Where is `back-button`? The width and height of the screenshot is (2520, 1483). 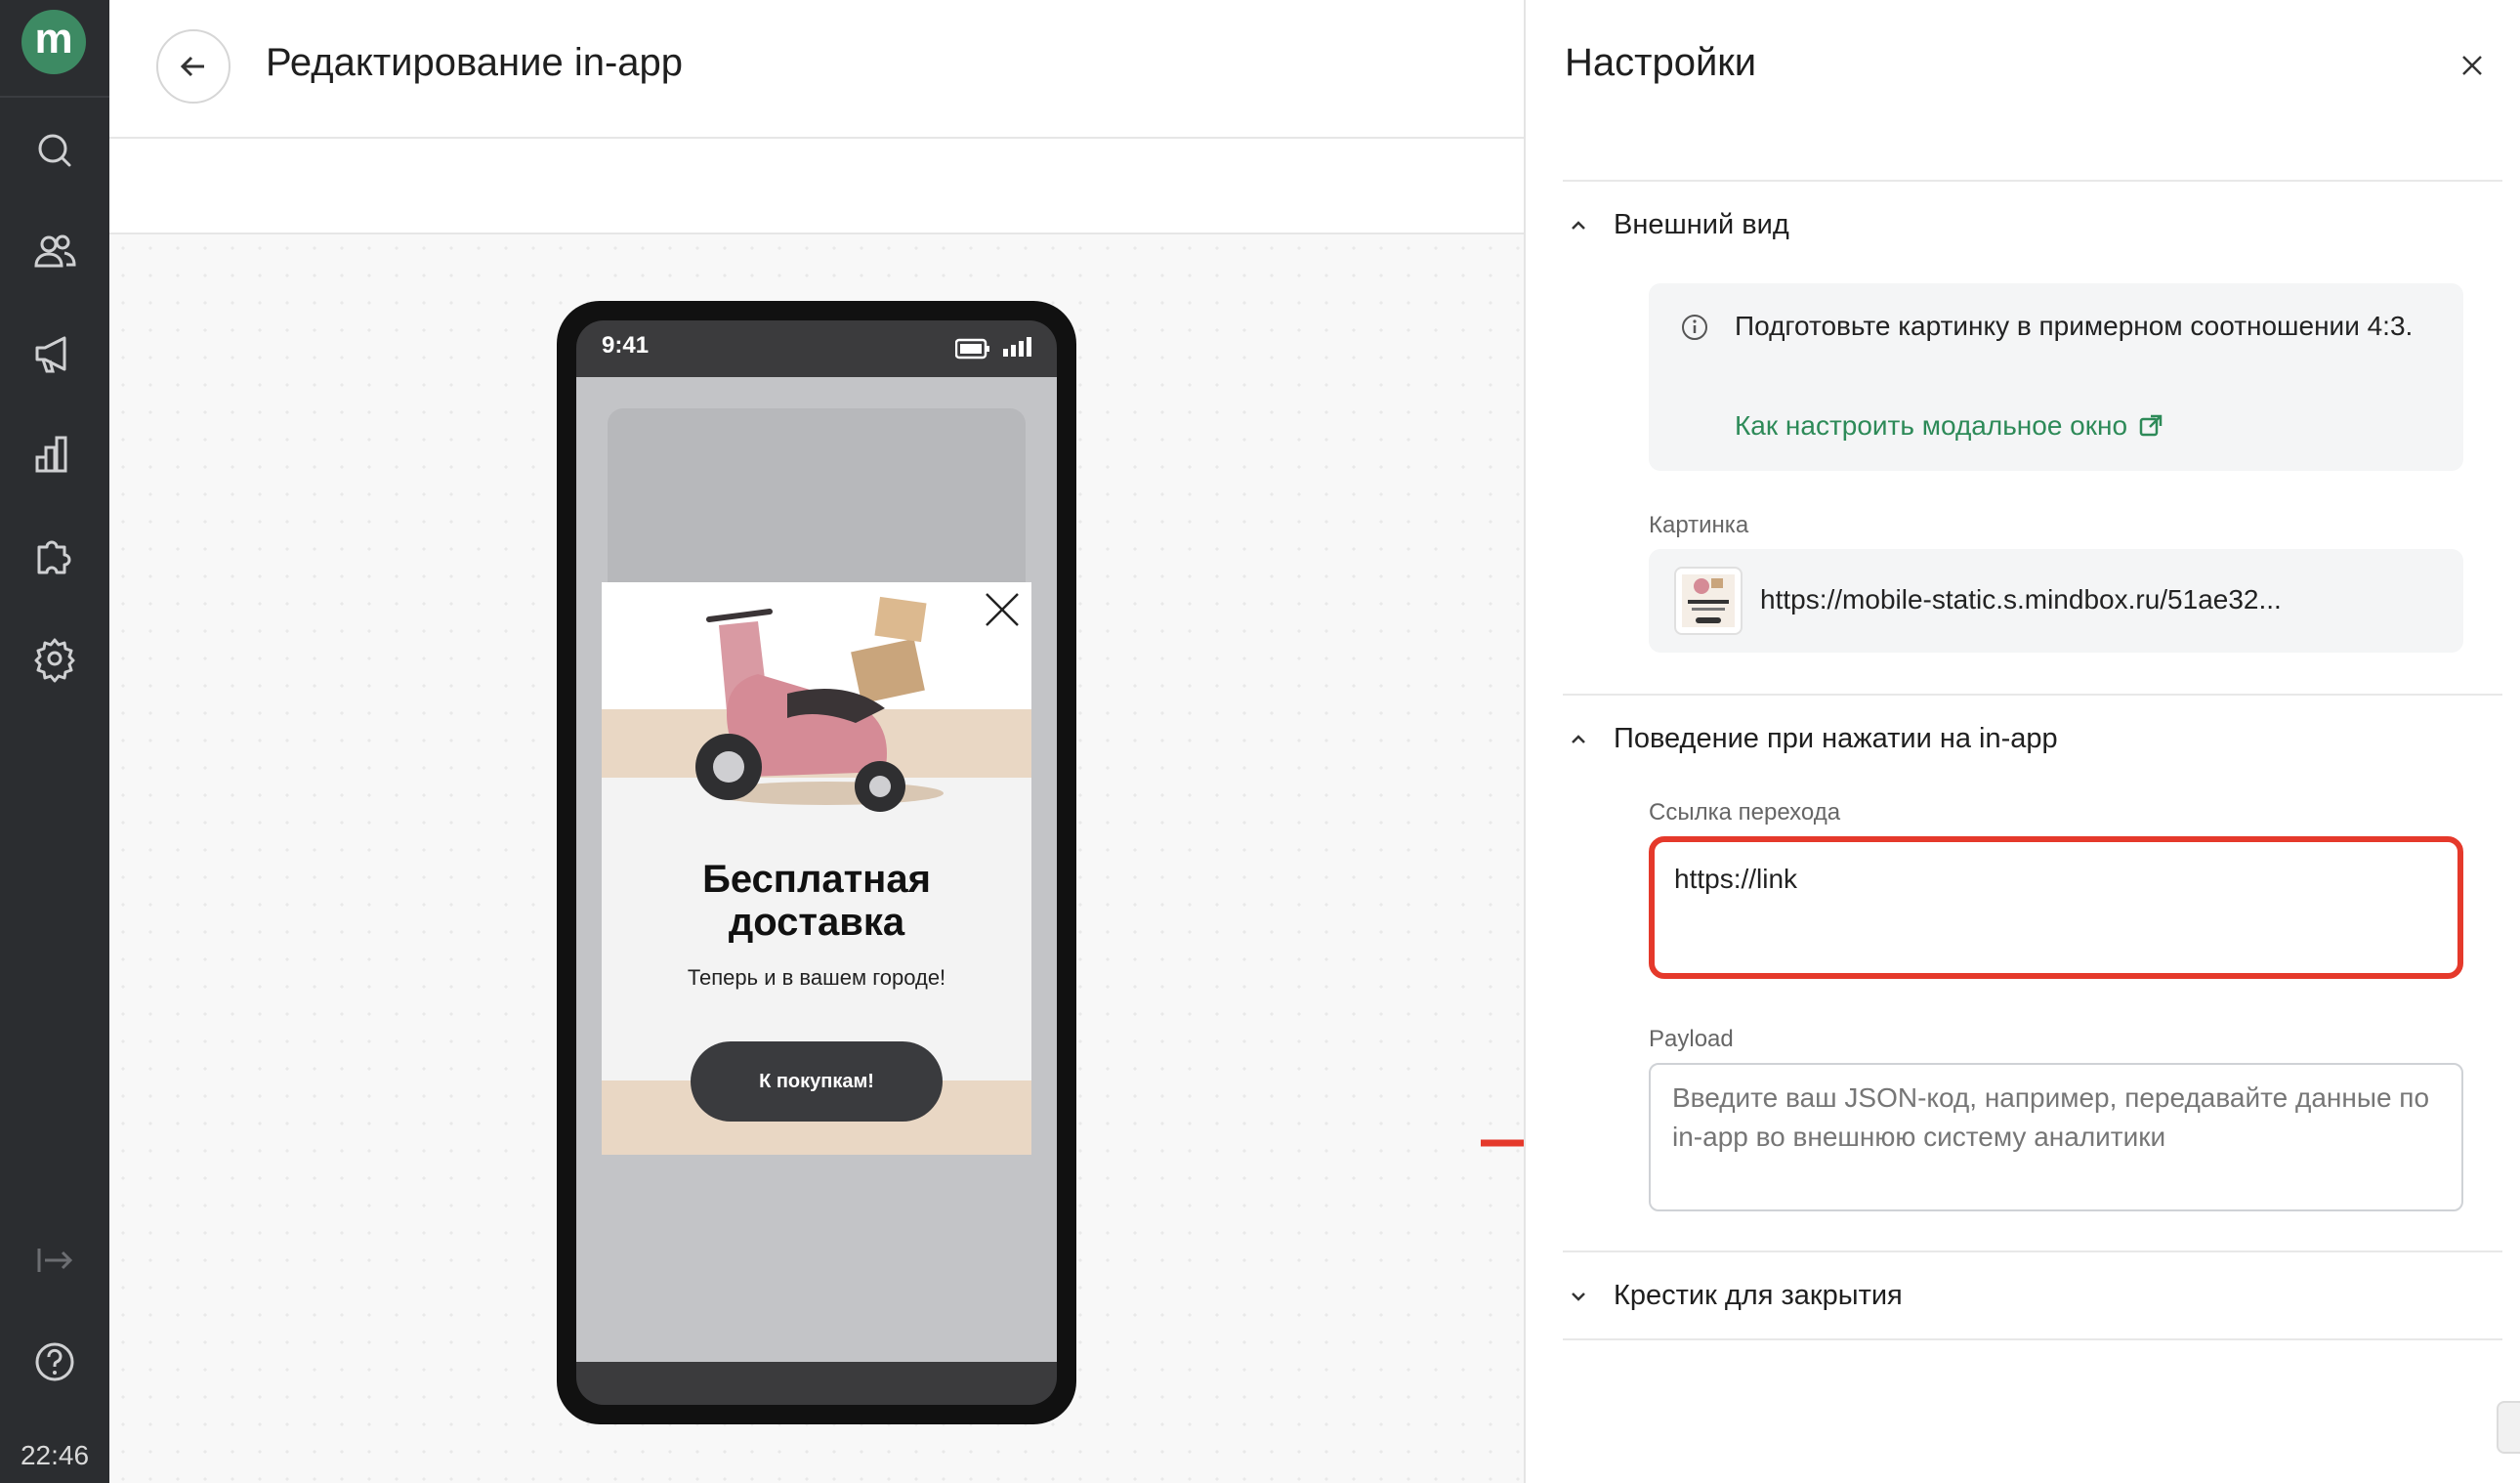 back-button is located at coordinates (193, 66).